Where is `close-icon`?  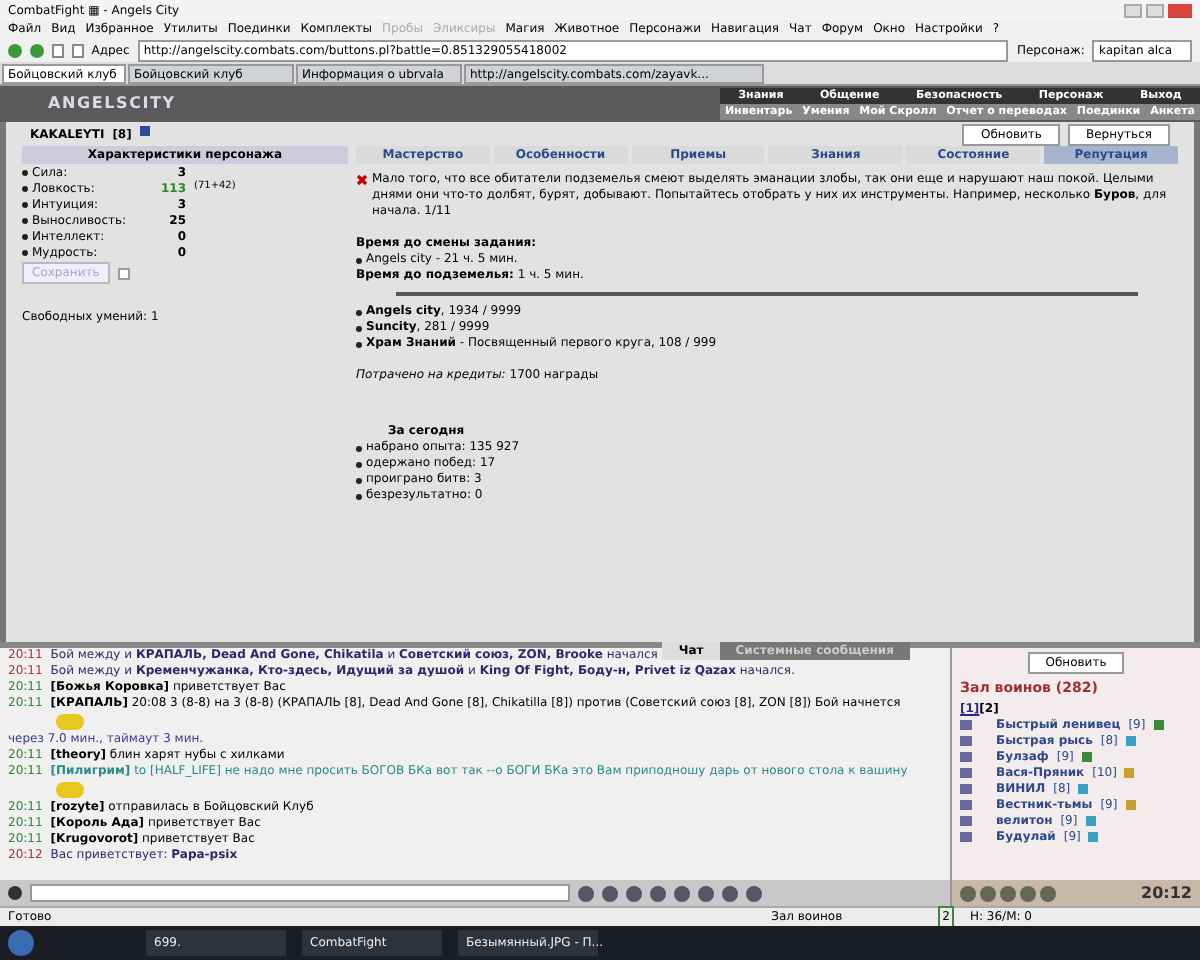
close-icon is located at coordinates (1180, 10).